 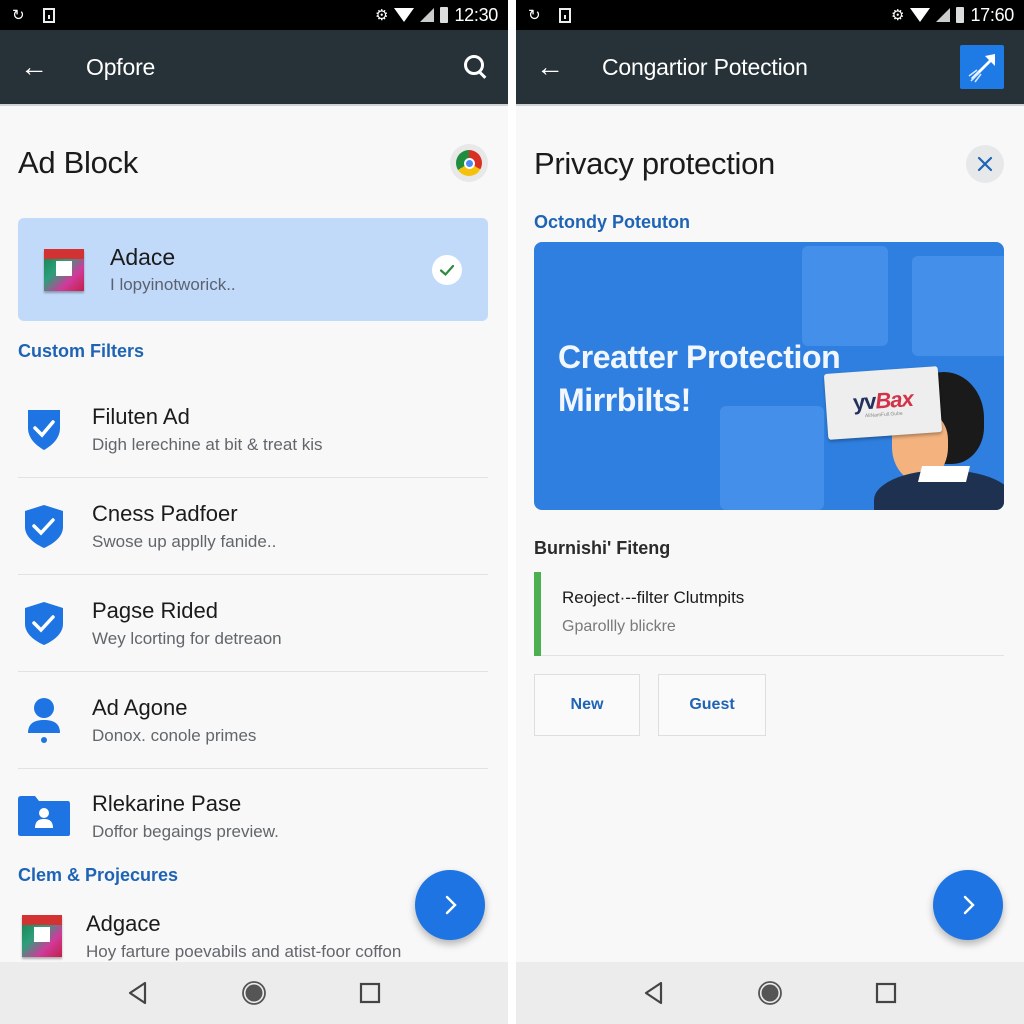 I want to click on list-item: Pagse Rided Wey lcorting for detreaon, so click(x=253, y=623).